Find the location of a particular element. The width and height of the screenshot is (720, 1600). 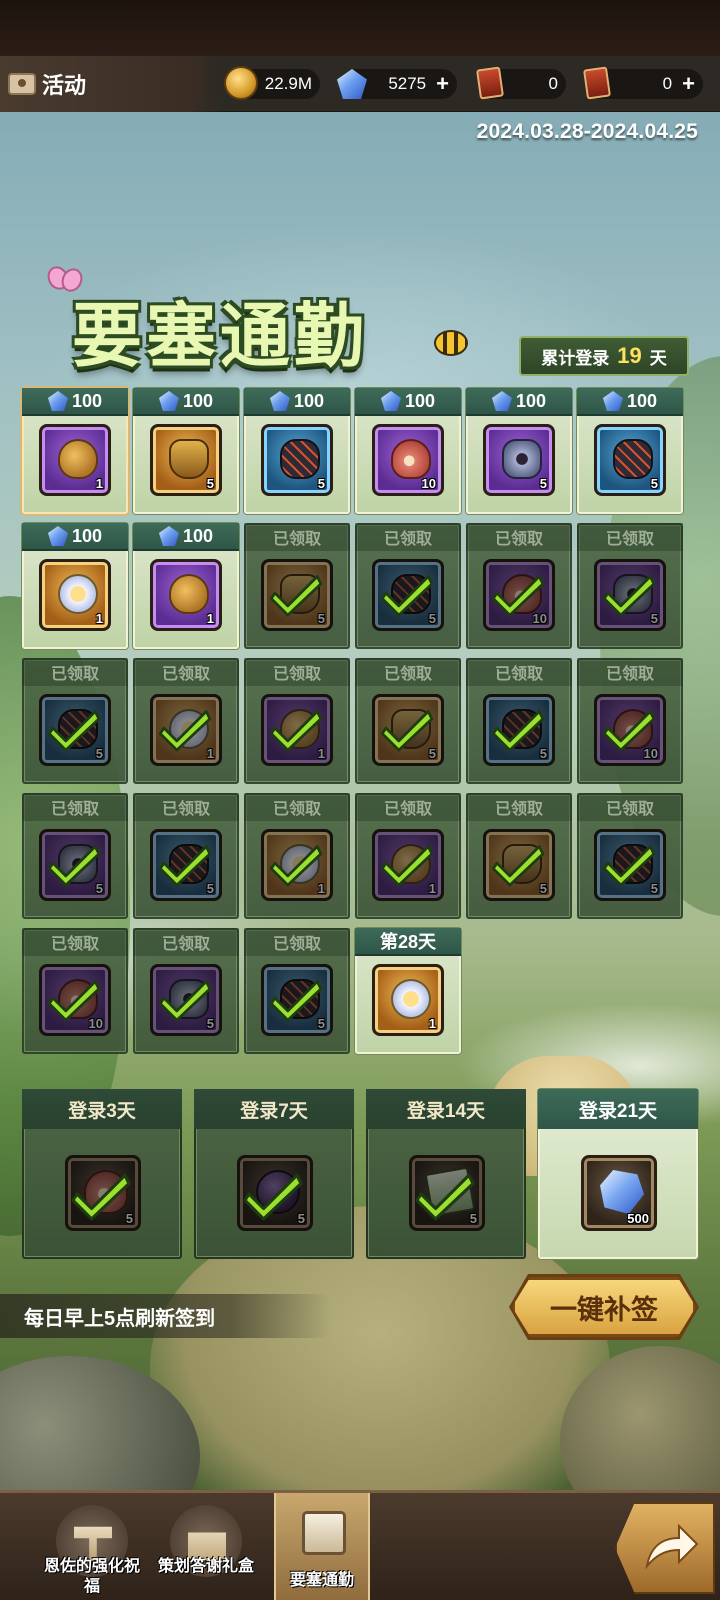

ticket-resource: 0 + is located at coordinates (643, 83).